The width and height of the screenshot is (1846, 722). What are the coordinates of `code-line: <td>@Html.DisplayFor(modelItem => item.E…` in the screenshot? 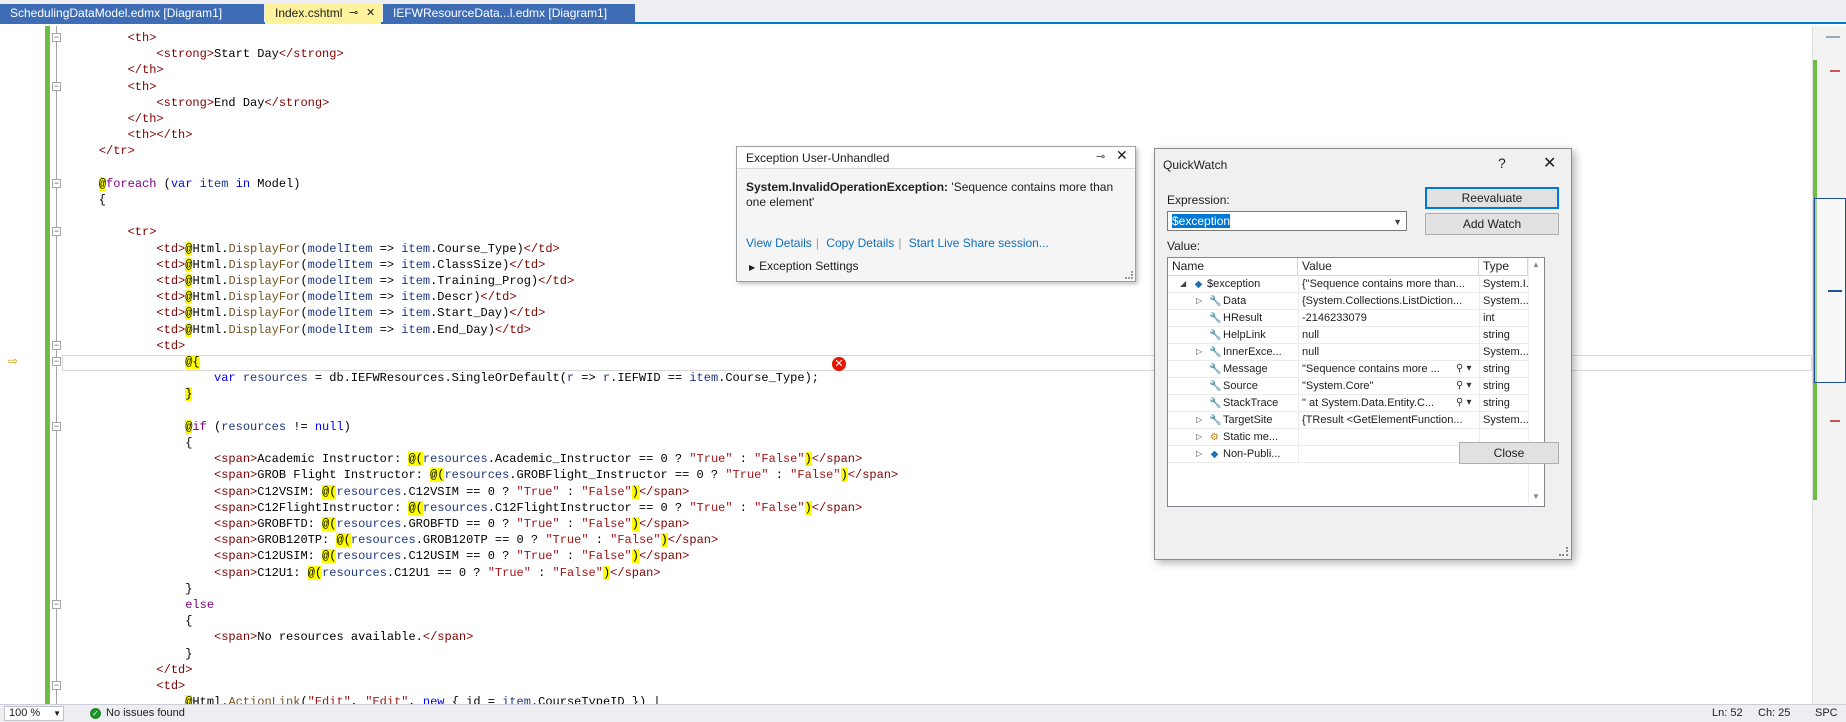 It's located at (300, 330).